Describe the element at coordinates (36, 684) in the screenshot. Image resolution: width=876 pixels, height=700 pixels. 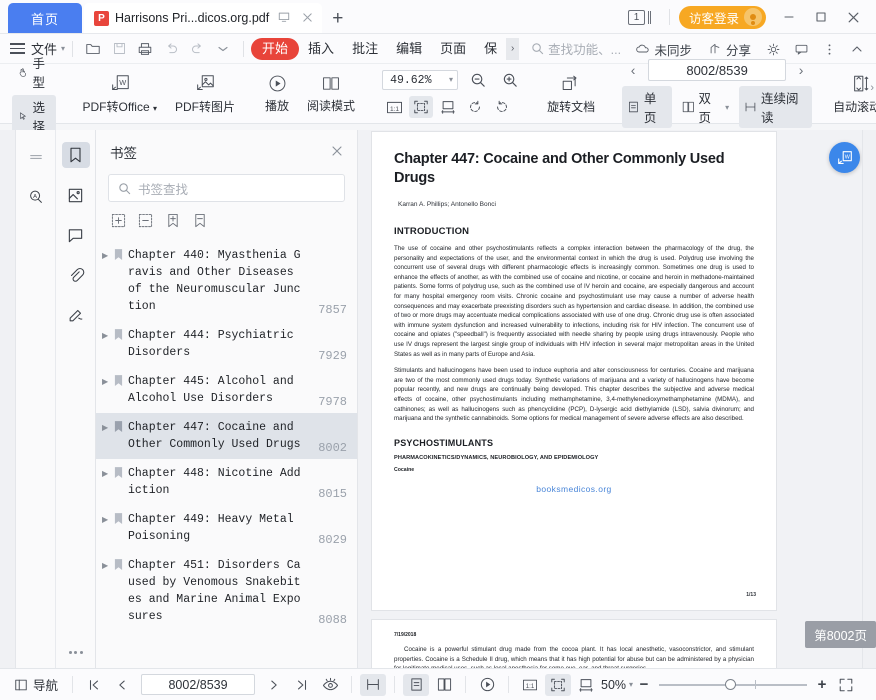
I see `navigation-toggle: 导航` at that location.